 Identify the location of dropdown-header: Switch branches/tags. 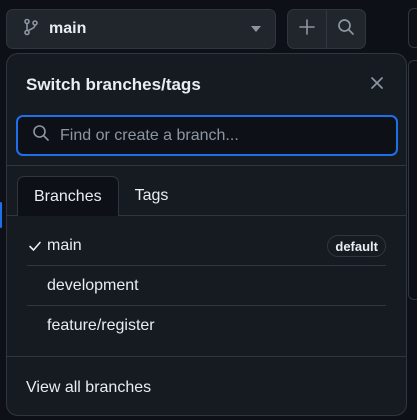
(206, 82).